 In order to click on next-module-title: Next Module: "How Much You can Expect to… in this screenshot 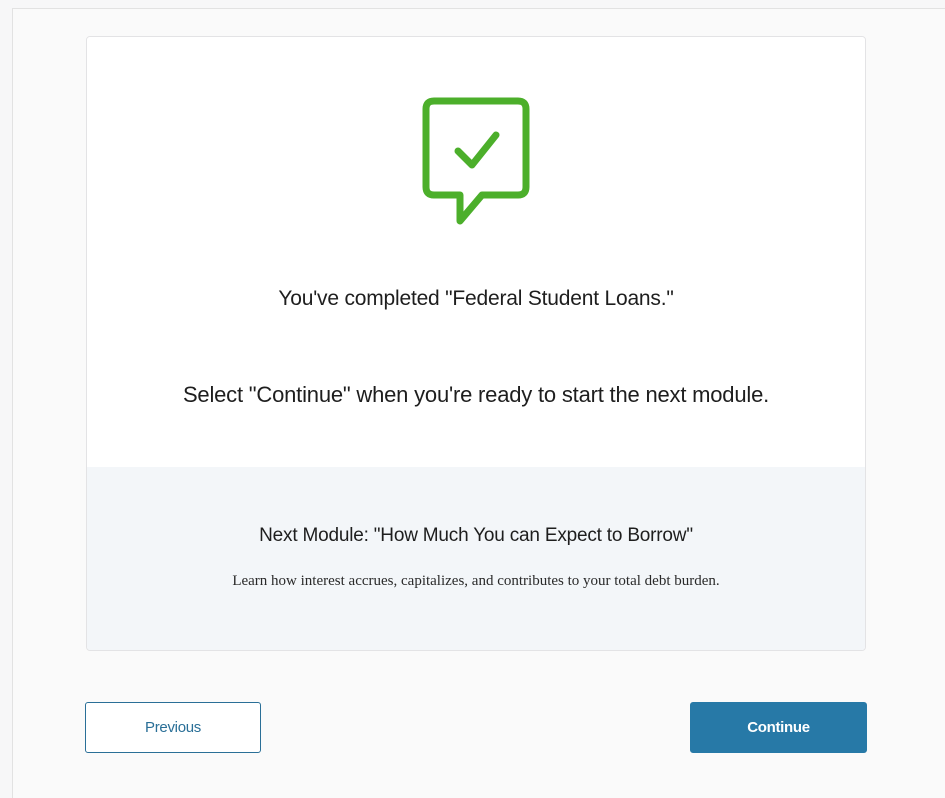, I will do `click(476, 535)`.